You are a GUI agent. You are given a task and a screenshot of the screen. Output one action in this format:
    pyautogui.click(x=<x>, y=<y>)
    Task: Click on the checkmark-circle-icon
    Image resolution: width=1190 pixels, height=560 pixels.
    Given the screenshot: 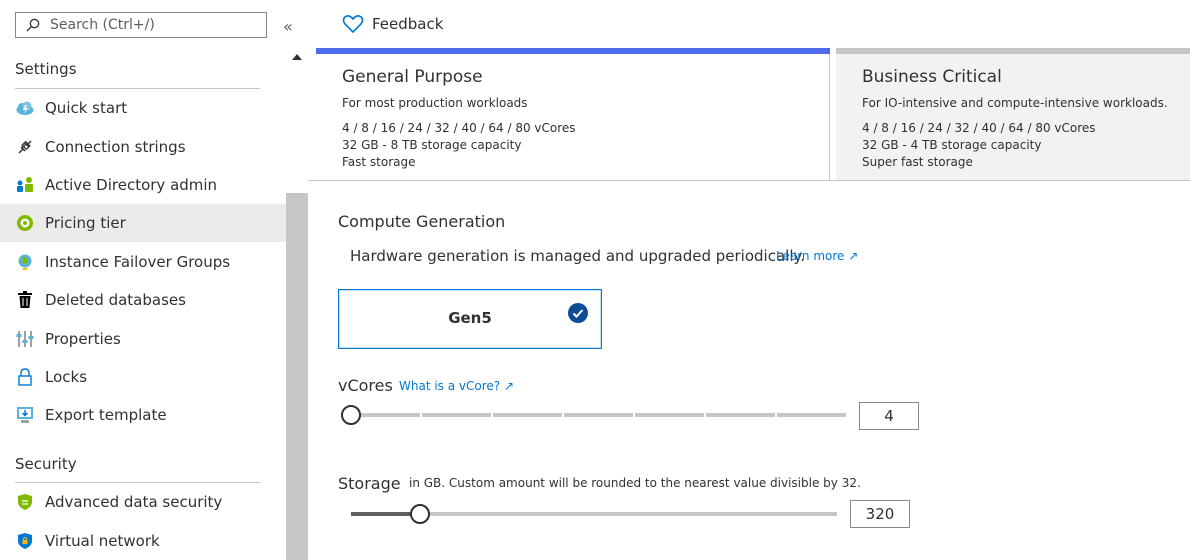 What is the action you would take?
    pyautogui.click(x=578, y=313)
    